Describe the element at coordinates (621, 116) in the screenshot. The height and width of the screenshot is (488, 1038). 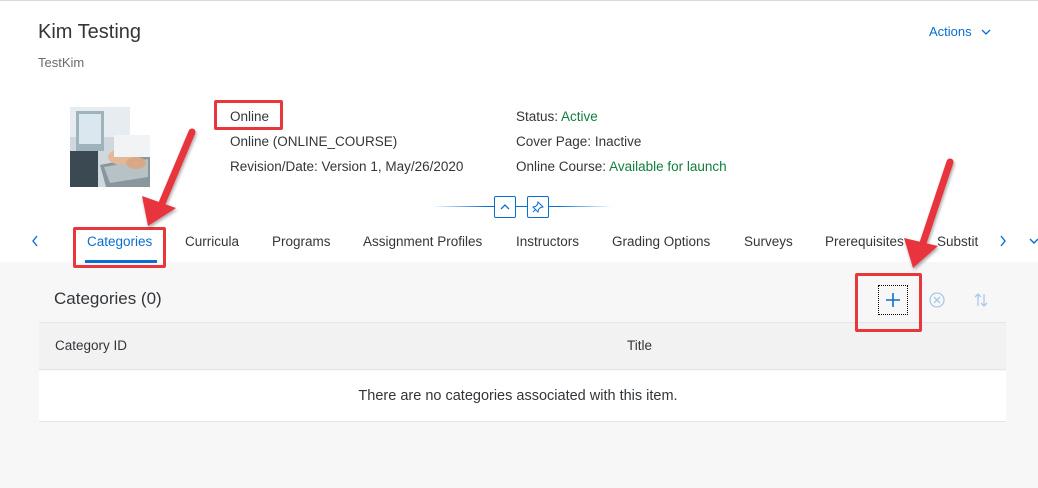
I see `status-row: Status: Active` at that location.